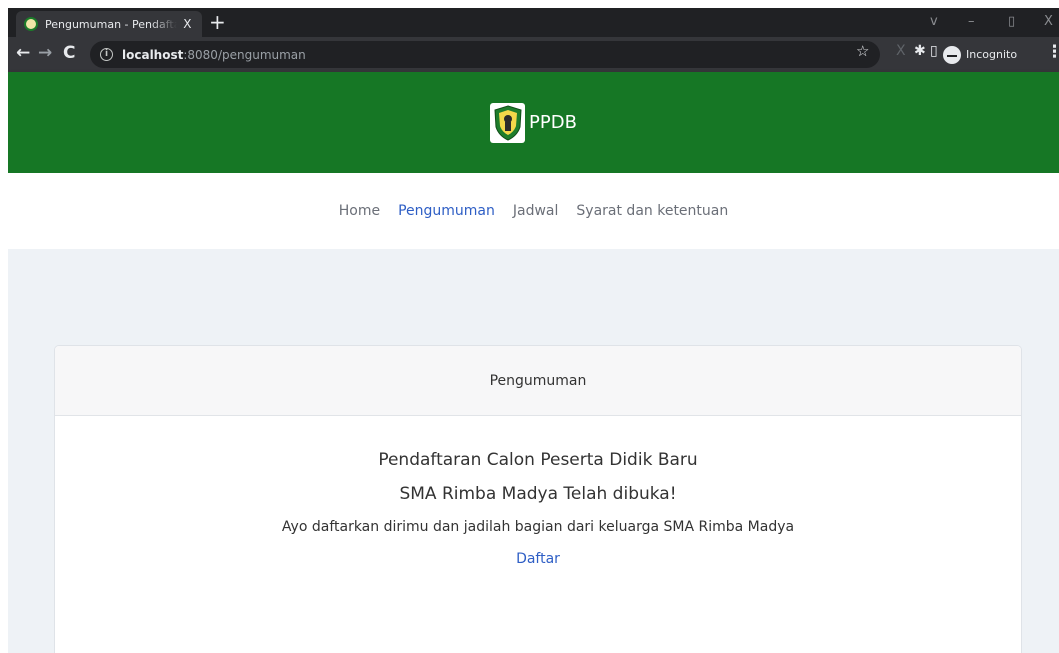  What do you see at coordinates (992, 54) in the screenshot?
I see `incognito-label: Incognito` at bounding box center [992, 54].